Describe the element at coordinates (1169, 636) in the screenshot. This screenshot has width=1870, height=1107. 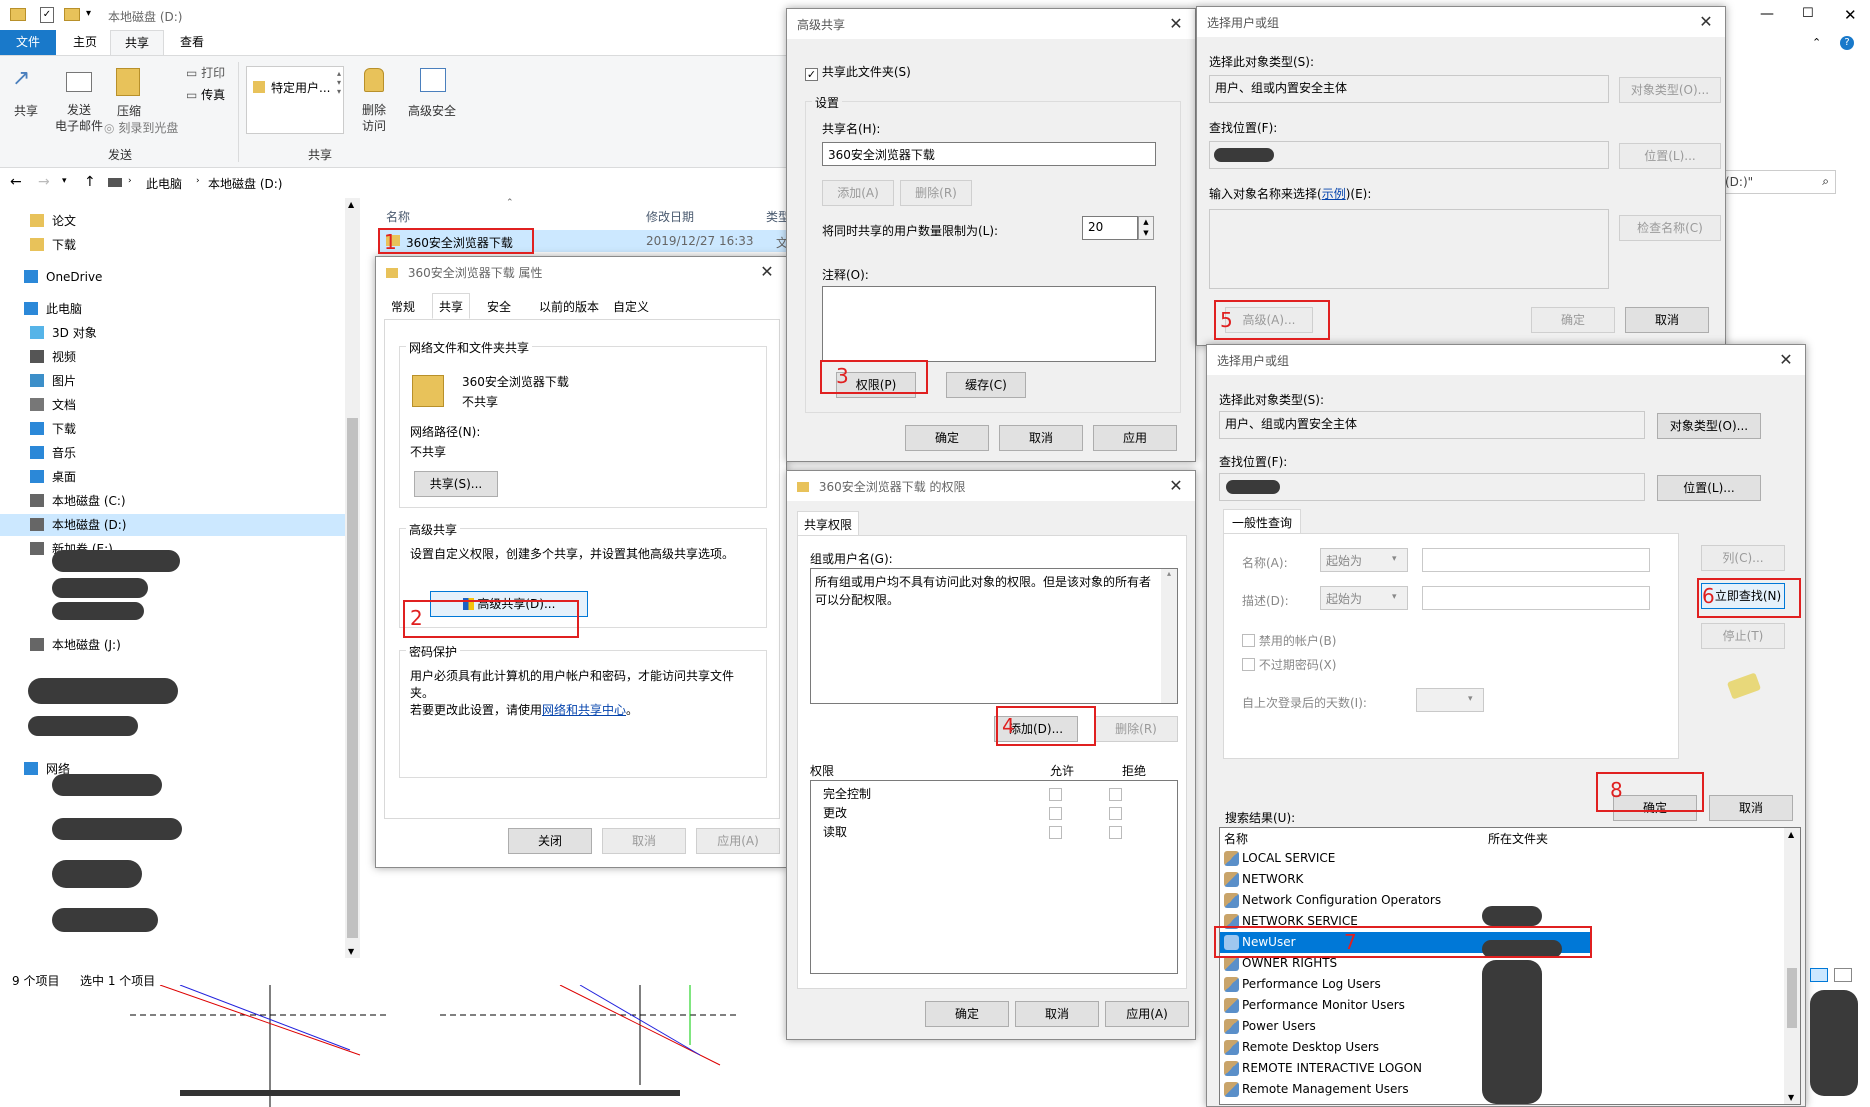
I see `perm-list-scroll: ▴` at that location.